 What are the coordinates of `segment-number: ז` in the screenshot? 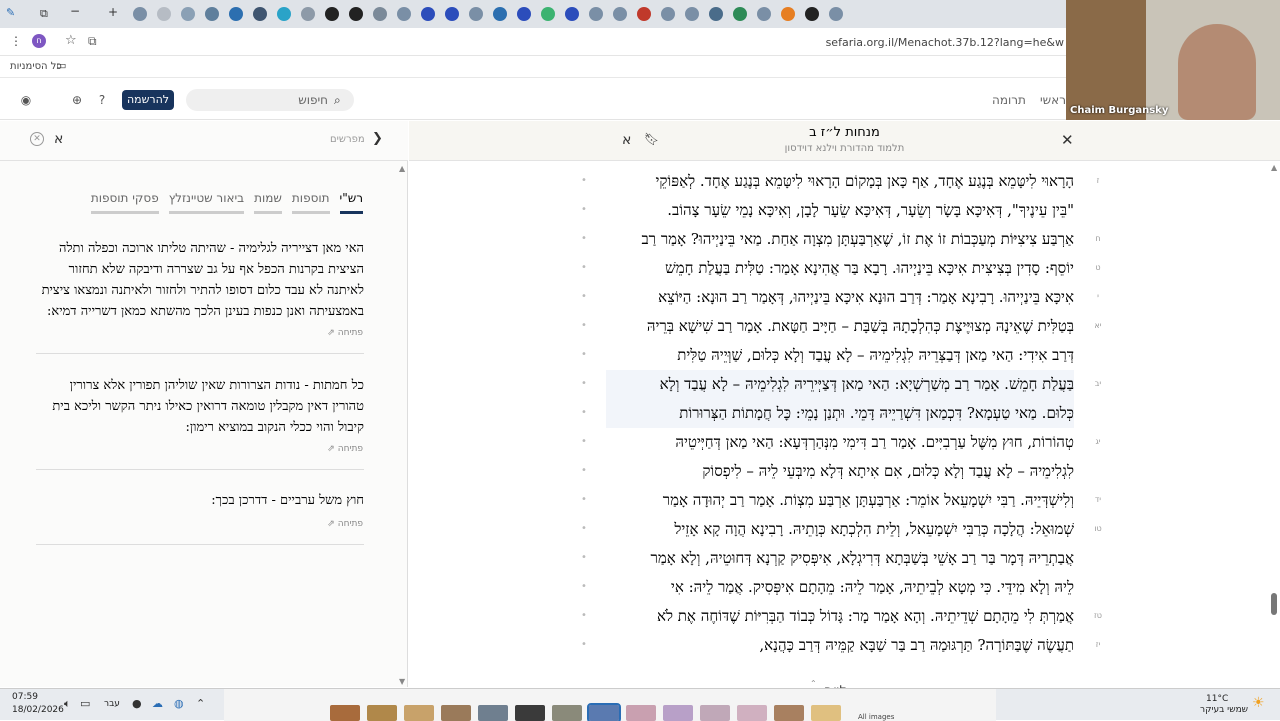 It's located at (1098, 180).